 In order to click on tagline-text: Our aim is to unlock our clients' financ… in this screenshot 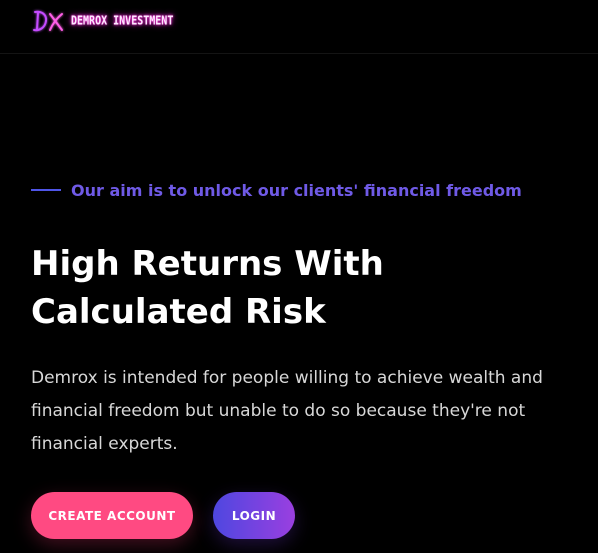, I will do `click(296, 190)`.